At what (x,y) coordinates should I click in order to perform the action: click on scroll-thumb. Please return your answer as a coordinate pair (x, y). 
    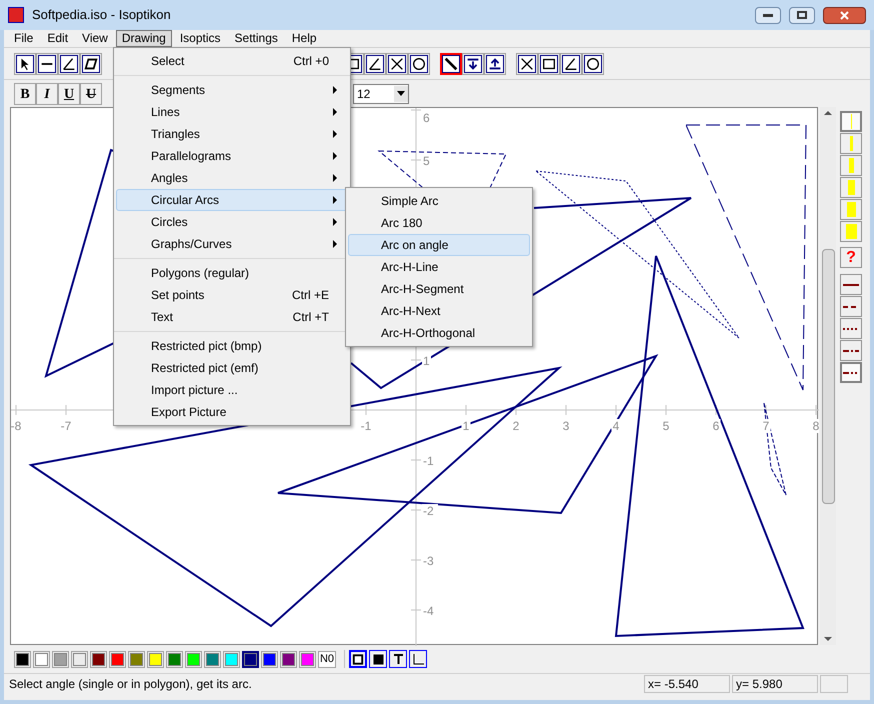
    Looking at the image, I should click on (828, 376).